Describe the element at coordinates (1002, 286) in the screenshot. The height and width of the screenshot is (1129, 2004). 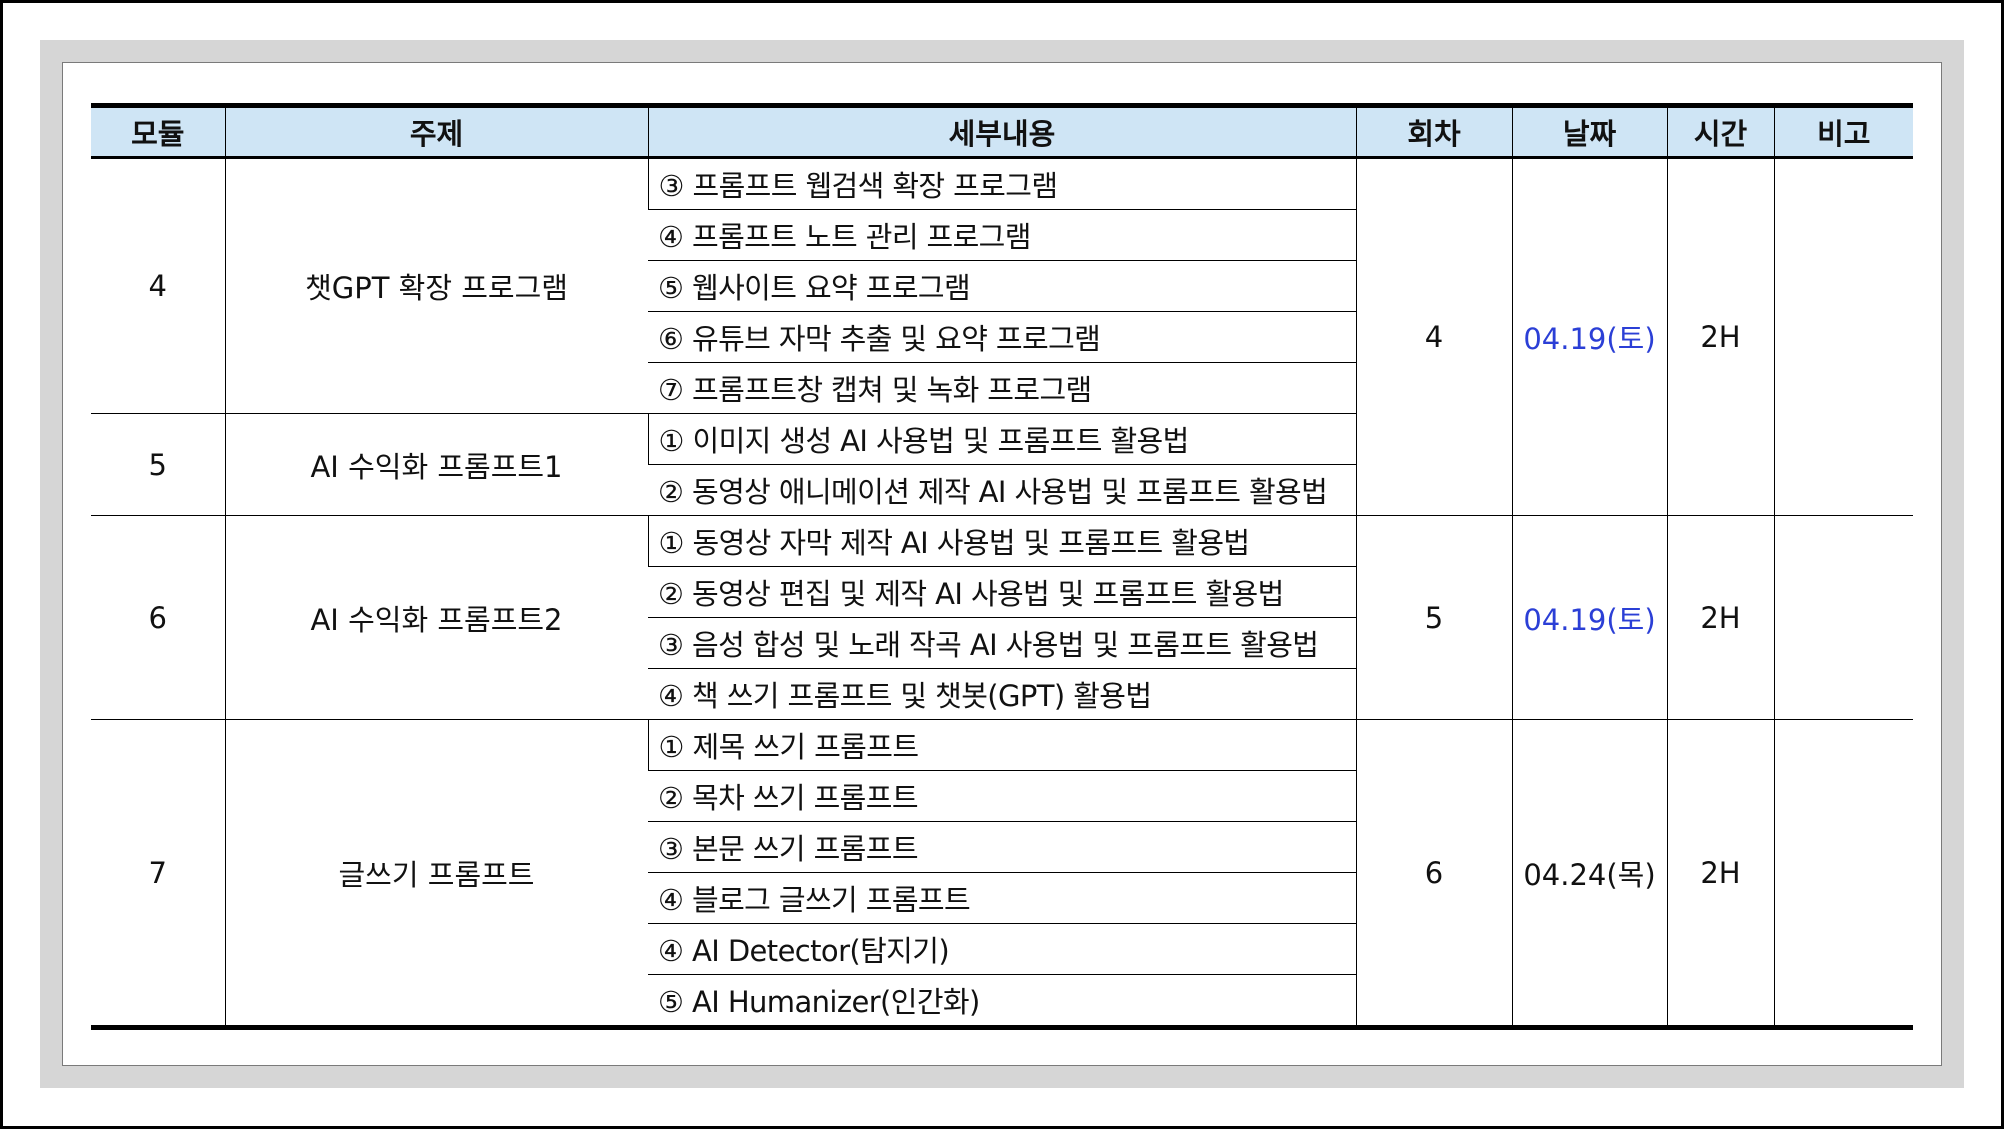
I see `detail-item: ⑤ 웹사이트 요약 프로그램` at that location.